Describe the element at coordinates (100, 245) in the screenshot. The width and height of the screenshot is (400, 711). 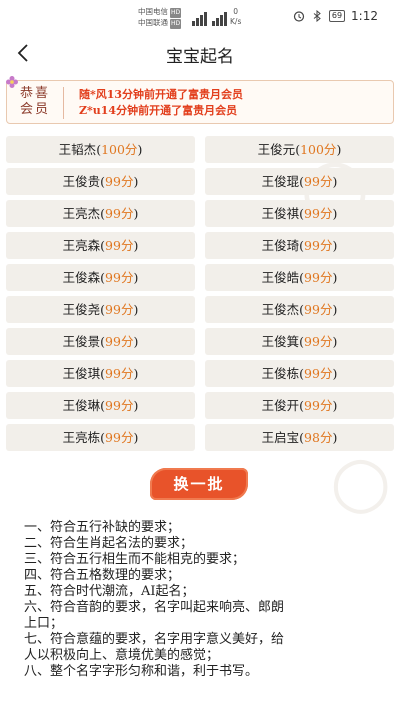
I see `name-option: 王亮森(99分)` at that location.